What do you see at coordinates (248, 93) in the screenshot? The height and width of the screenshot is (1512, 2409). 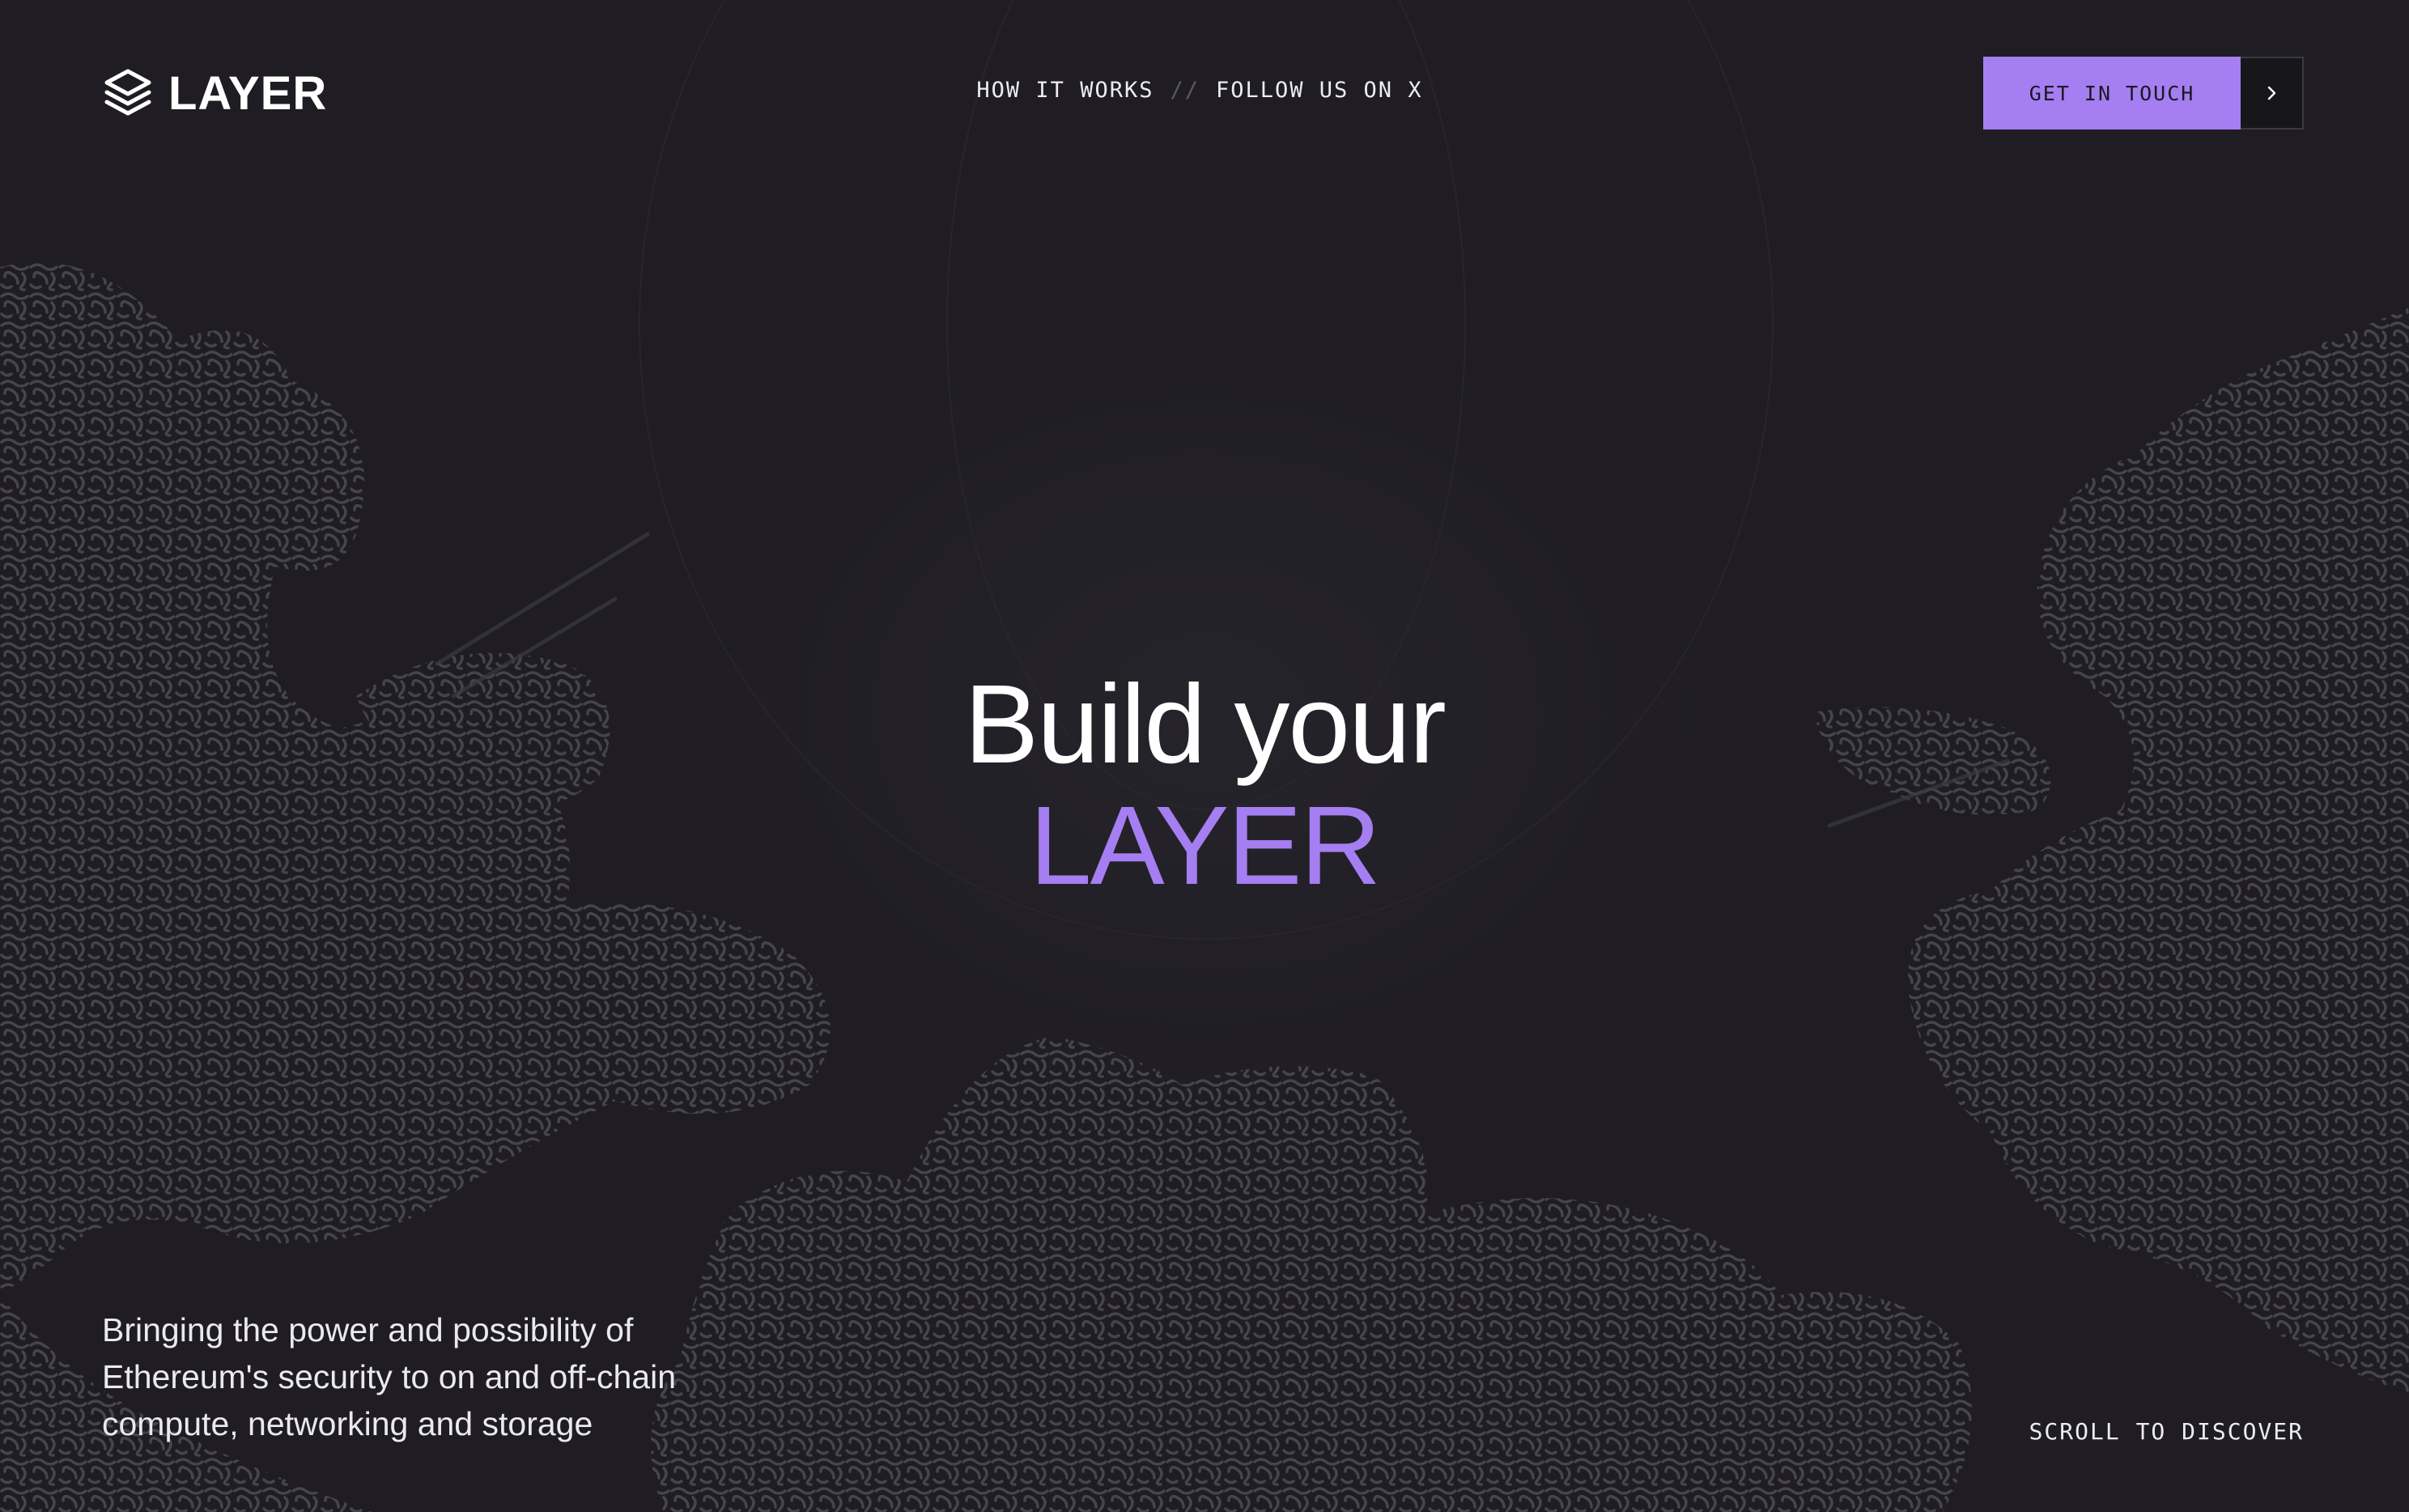 I see `brand-name: LAYER` at bounding box center [248, 93].